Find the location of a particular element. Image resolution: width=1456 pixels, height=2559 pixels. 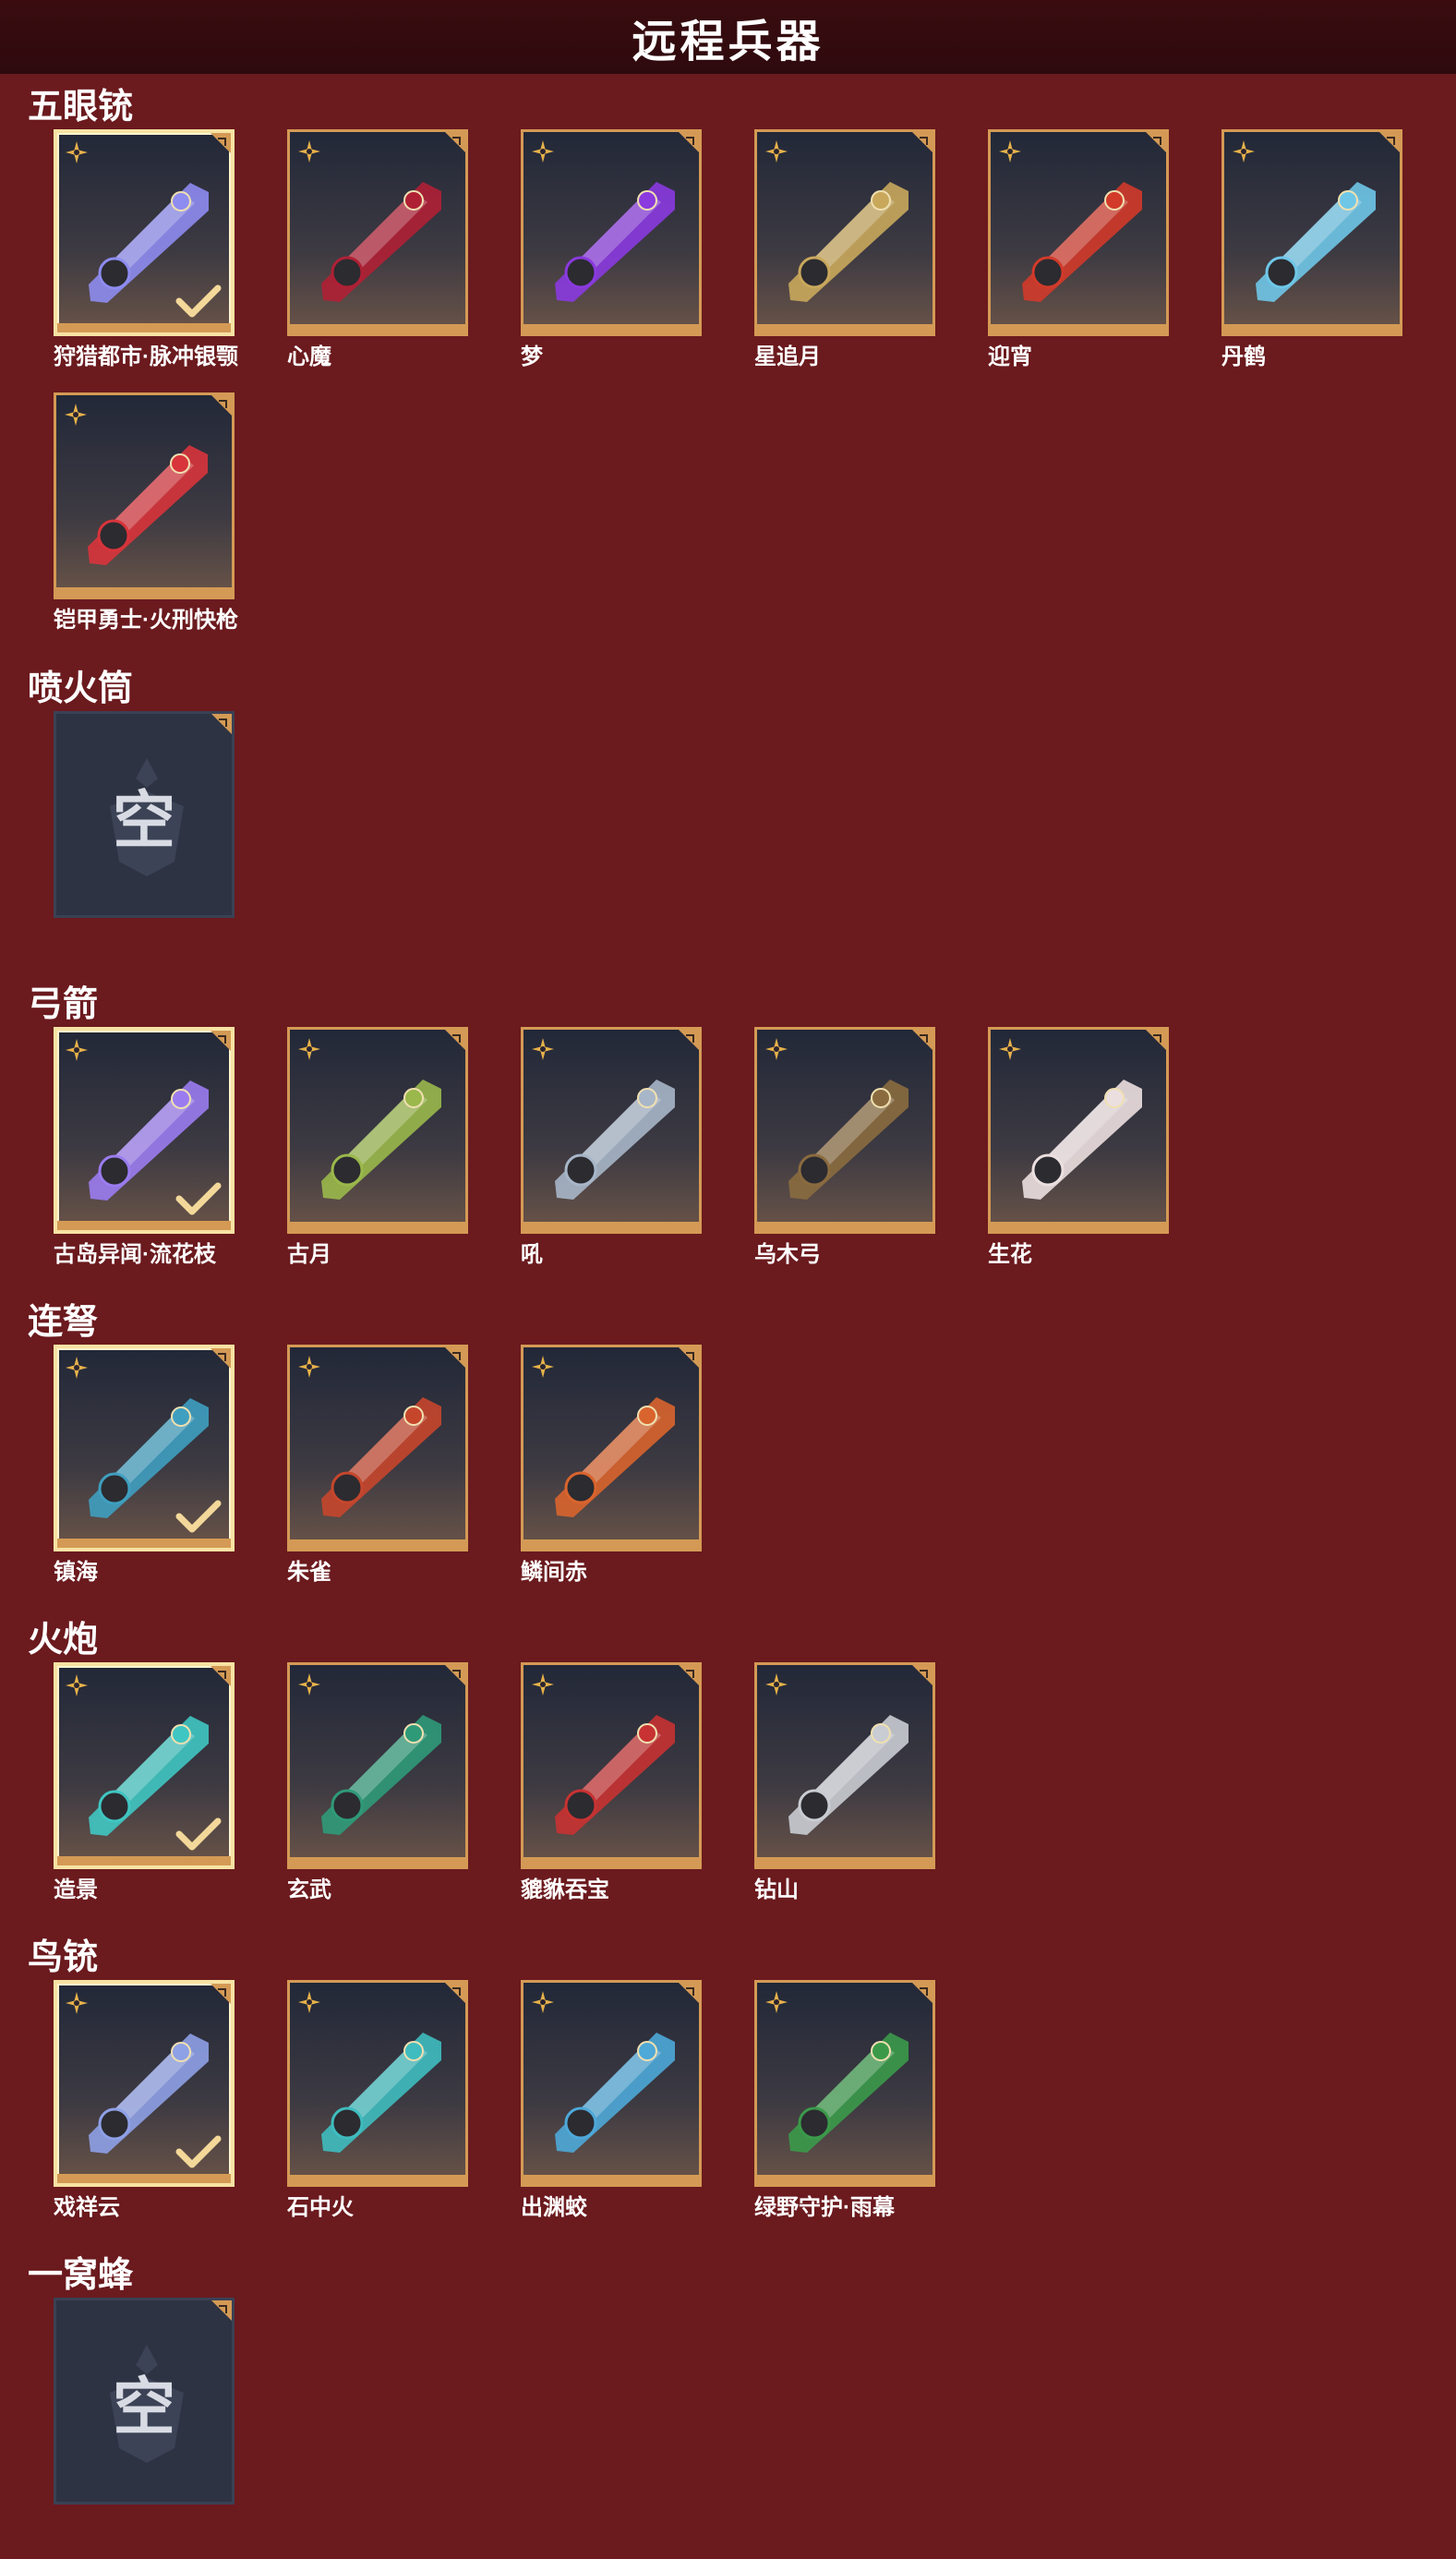

weapon-card: 玄武 is located at coordinates (377, 1782).